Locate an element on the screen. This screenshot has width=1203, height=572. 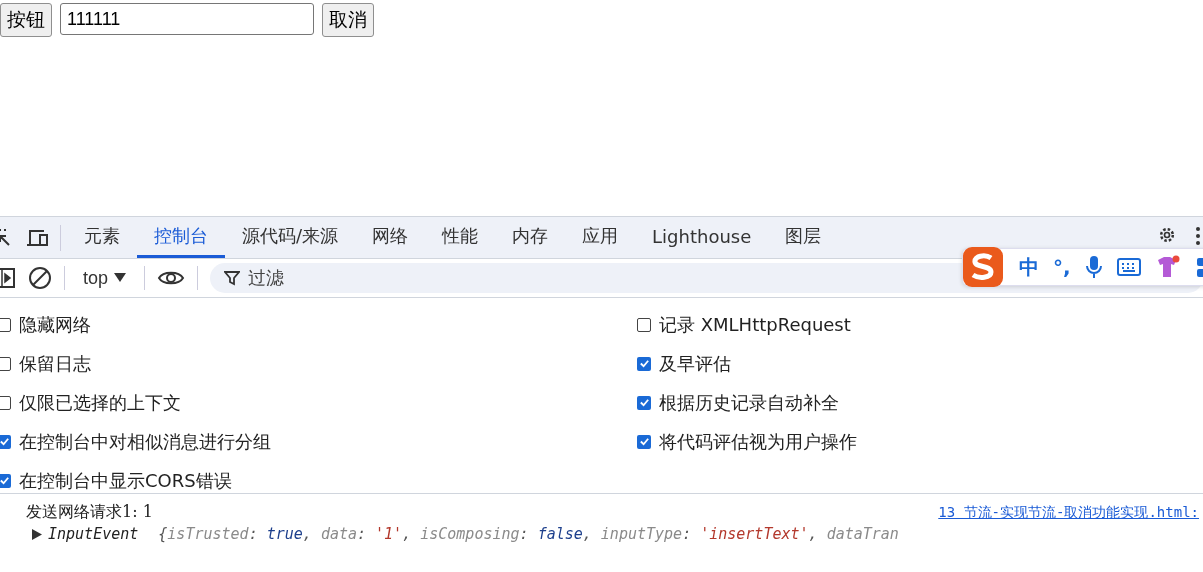
setting-option: 保留日志 is located at coordinates (318, 363).